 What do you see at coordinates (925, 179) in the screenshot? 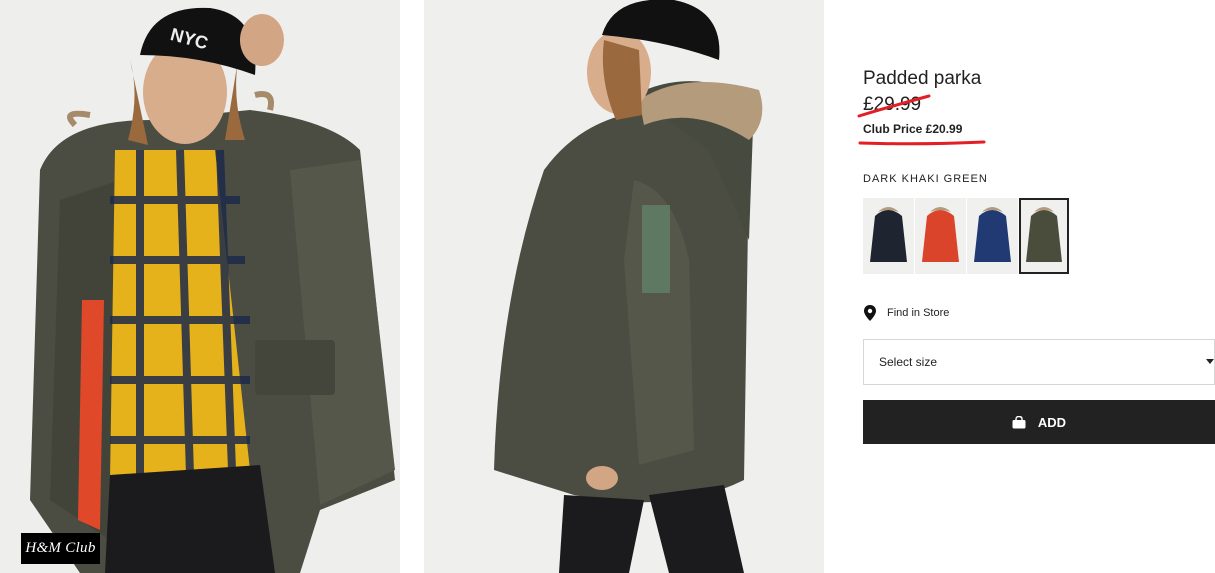
I see `selected-color-name: DARK KHAKI GREEN` at bounding box center [925, 179].